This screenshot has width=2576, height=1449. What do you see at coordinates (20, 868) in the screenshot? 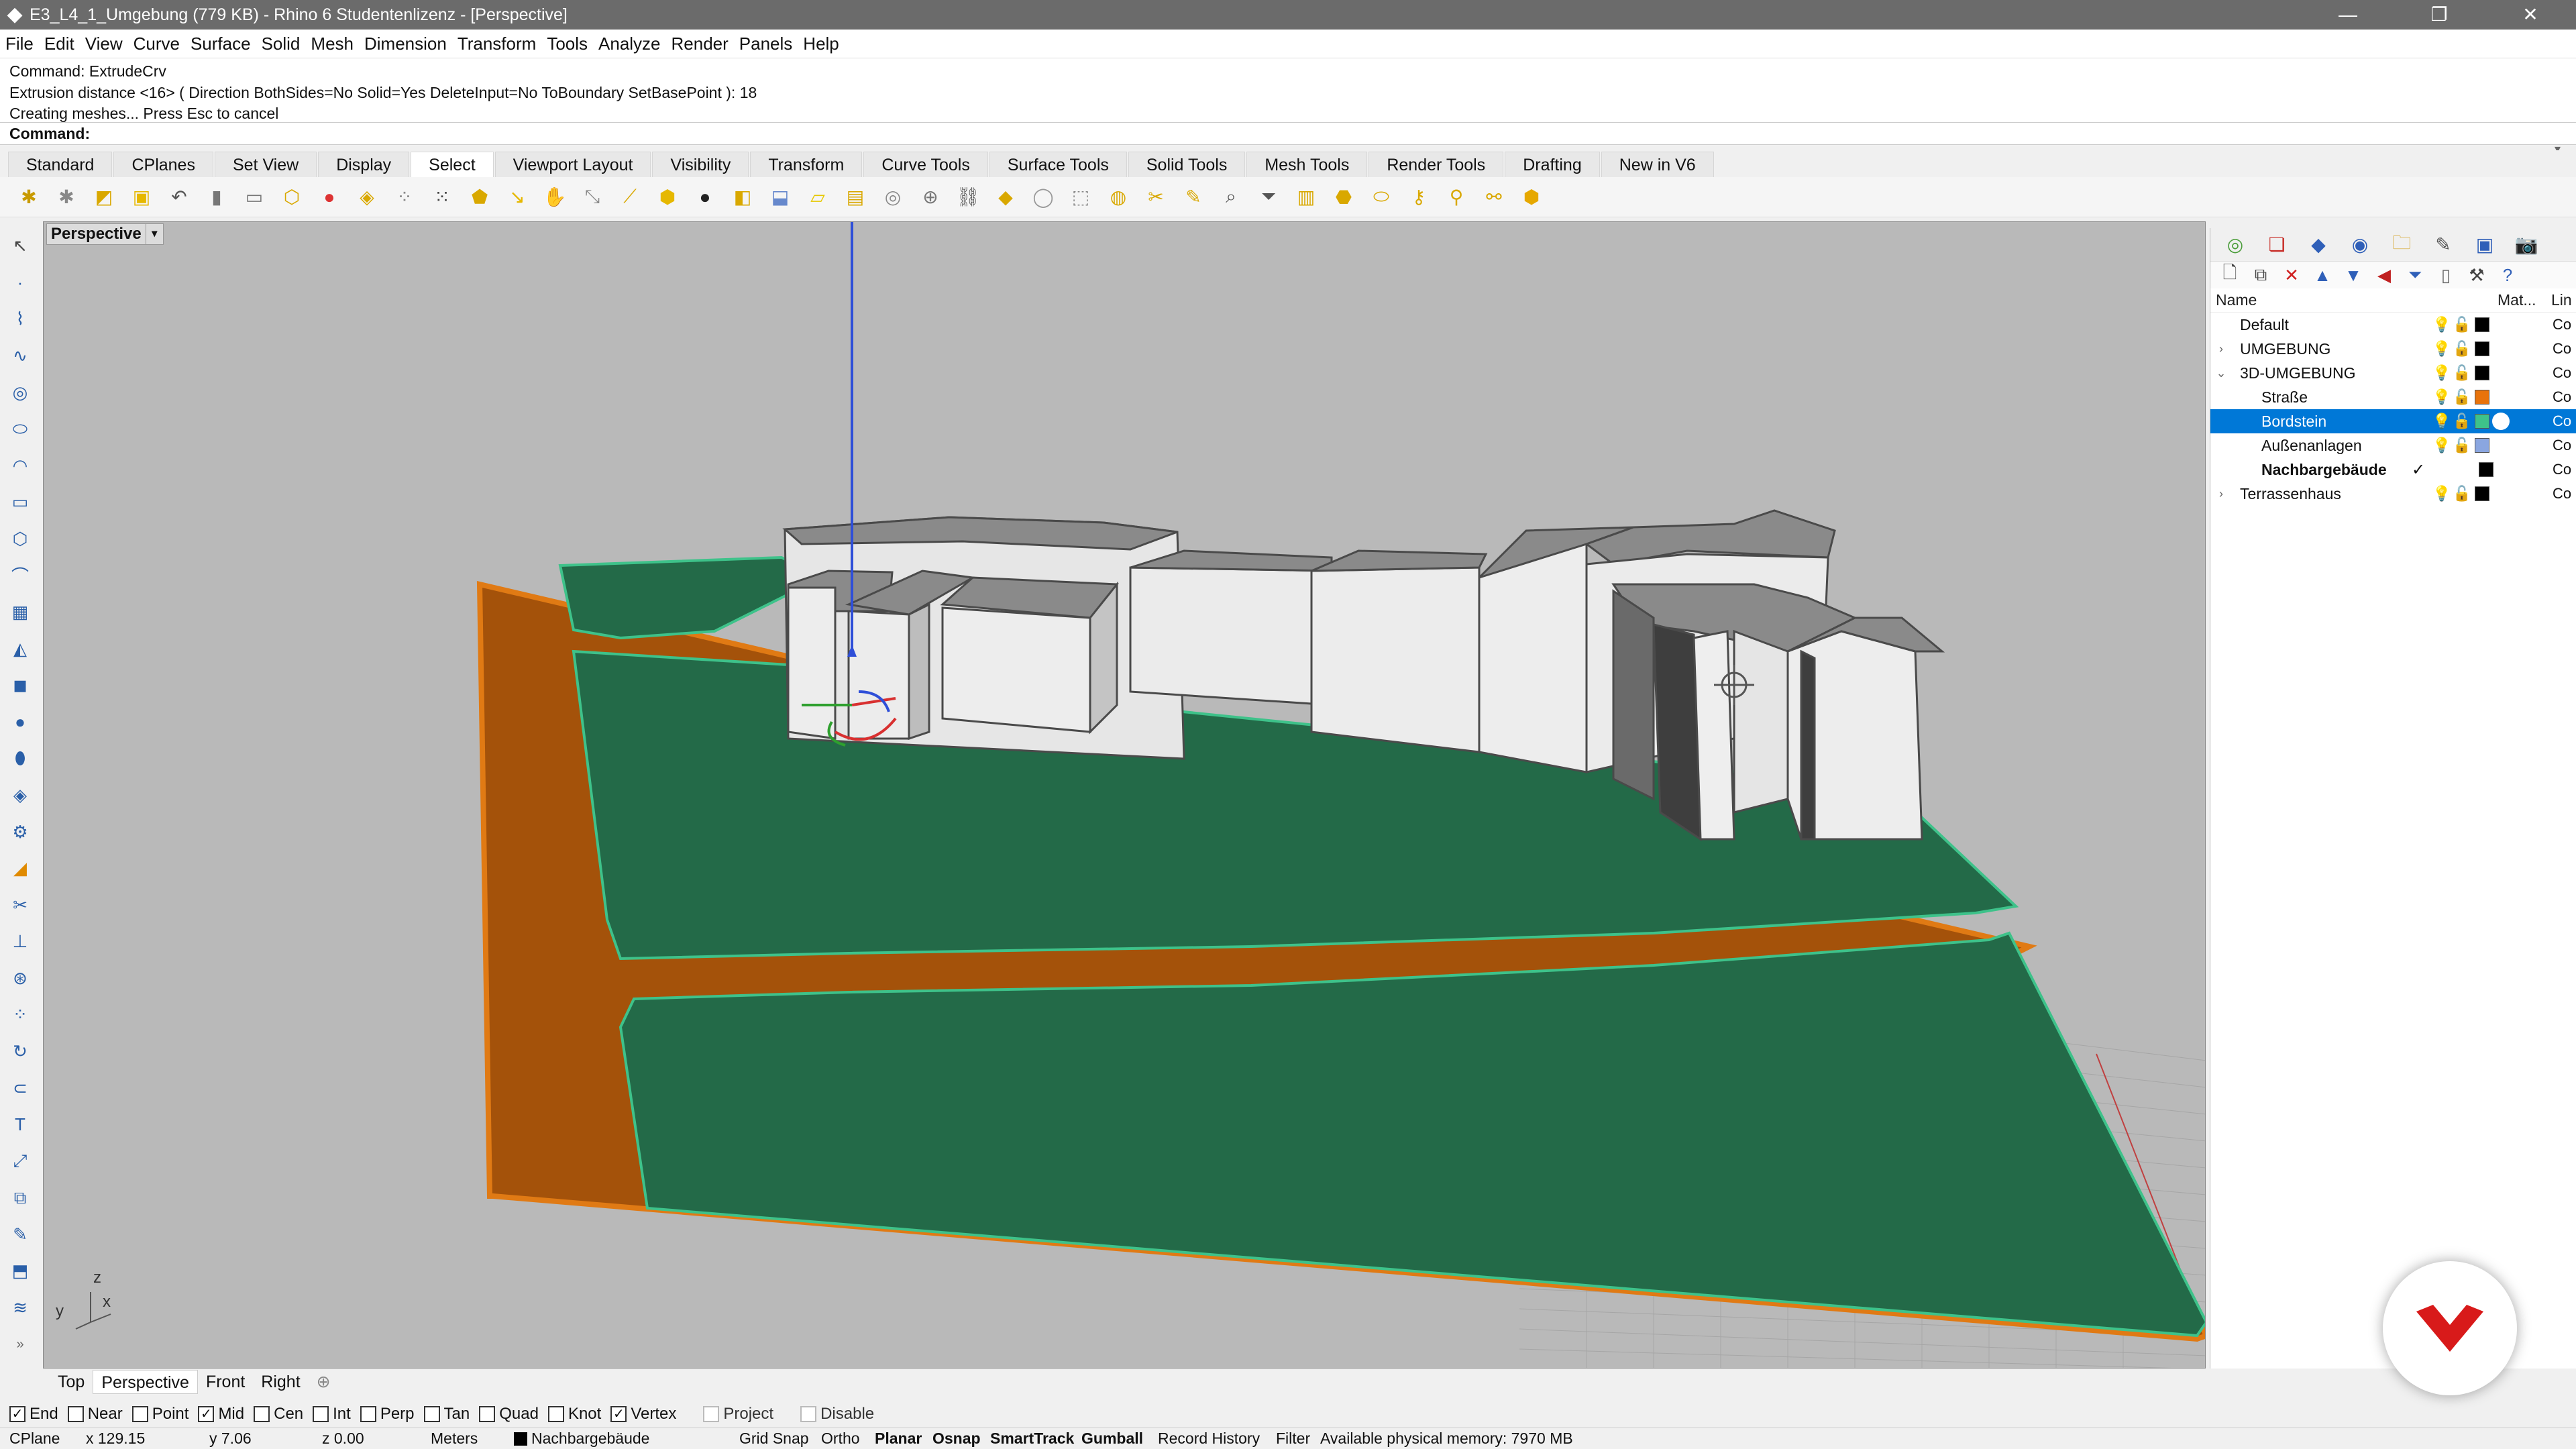
I see `fillet-icon: ◢` at bounding box center [20, 868].